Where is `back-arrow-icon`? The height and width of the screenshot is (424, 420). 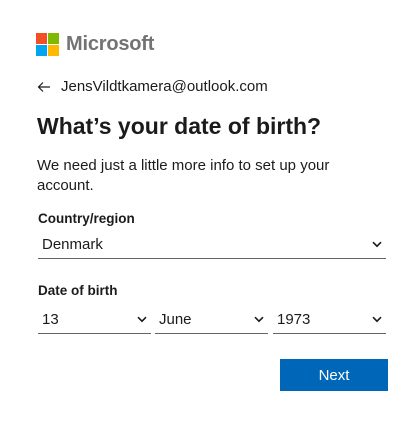
back-arrow-icon is located at coordinates (44, 87).